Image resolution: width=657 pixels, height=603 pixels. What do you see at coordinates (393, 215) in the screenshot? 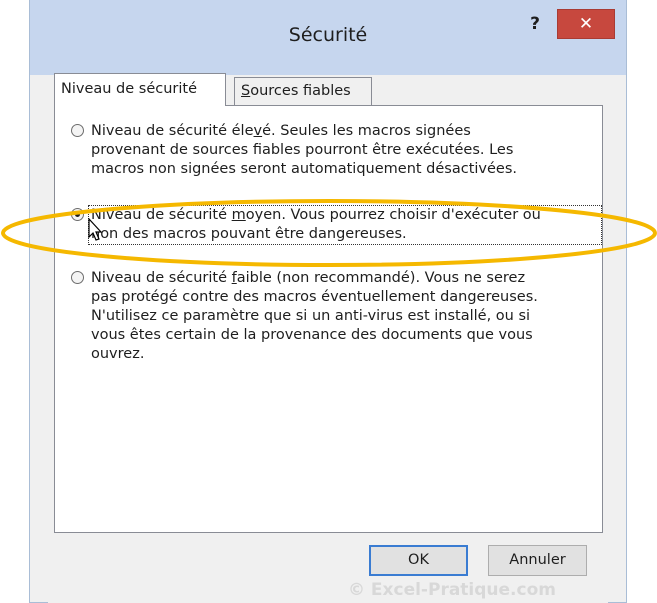
I see `option-medium-line1b: oyen. Vous pourrez choisir d'exécuter ou` at bounding box center [393, 215].